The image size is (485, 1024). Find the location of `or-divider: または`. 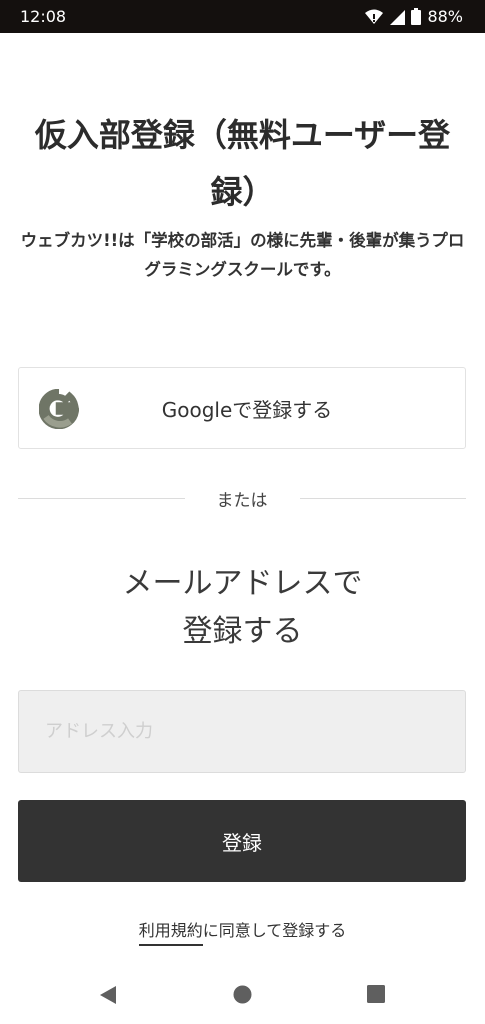

or-divider: または is located at coordinates (242, 498).